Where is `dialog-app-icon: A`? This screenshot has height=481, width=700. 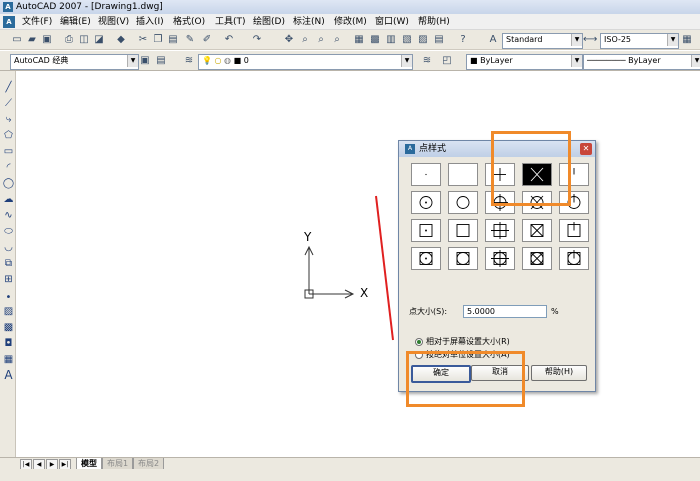
dialog-app-icon: A is located at coordinates (410, 149).